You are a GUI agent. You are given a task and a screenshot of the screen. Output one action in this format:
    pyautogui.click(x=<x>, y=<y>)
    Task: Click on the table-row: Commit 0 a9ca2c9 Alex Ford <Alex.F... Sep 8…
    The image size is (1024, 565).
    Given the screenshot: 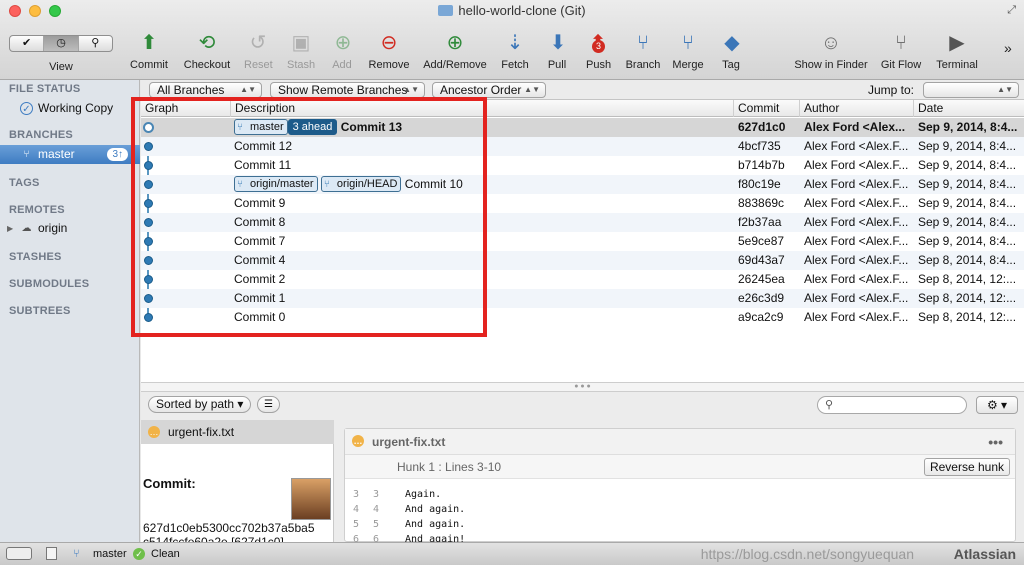 What is the action you would take?
    pyautogui.click(x=582, y=317)
    